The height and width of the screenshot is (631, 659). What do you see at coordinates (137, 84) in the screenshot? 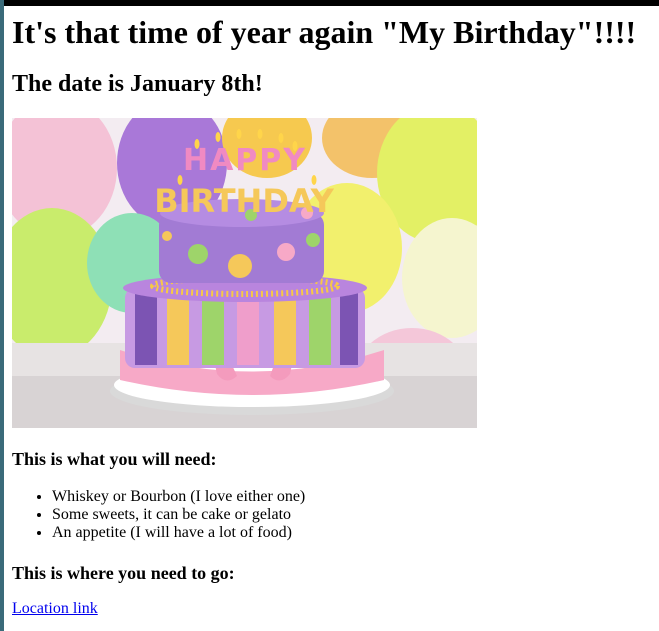
I see `page-subtitle: The date is January 8th!` at bounding box center [137, 84].